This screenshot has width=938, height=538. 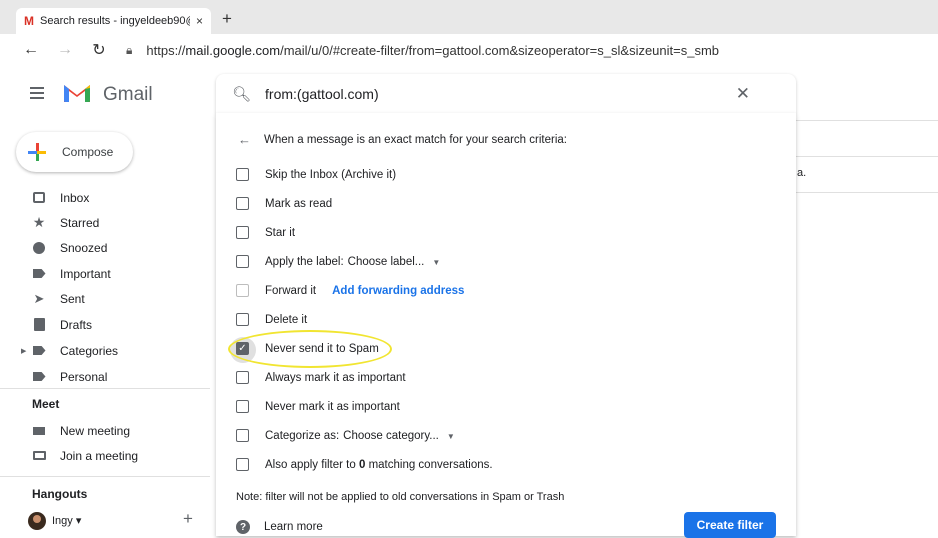 I want to click on star-icon: ★, so click(x=39, y=222).